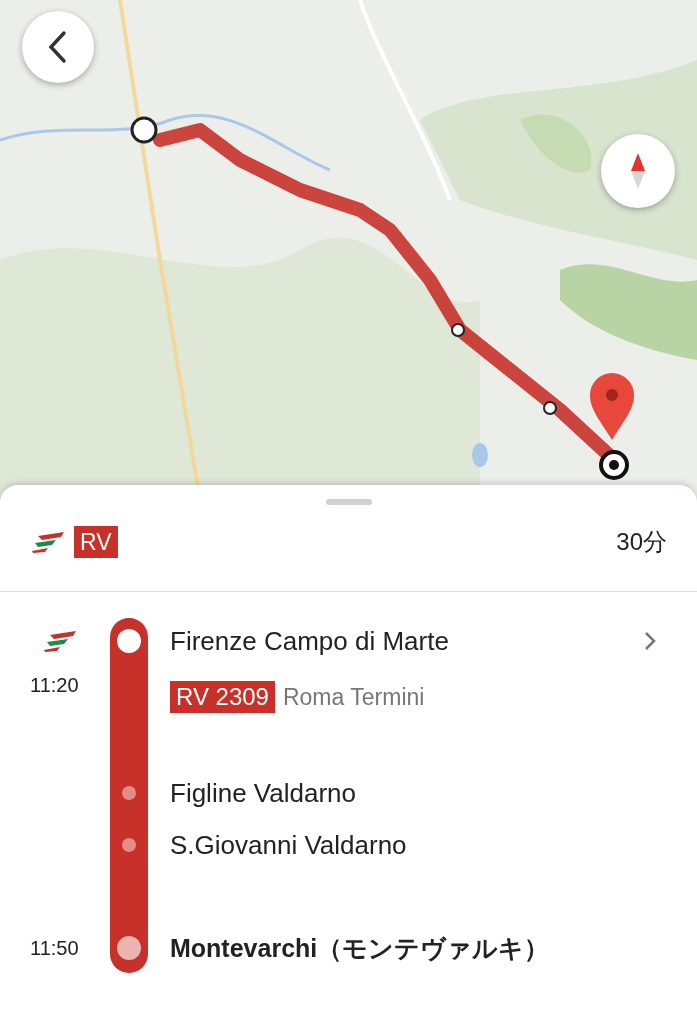 This screenshot has height=1024, width=697. Describe the element at coordinates (289, 845) in the screenshot. I see `stop-station: S.Giovanni Valdarno` at that location.